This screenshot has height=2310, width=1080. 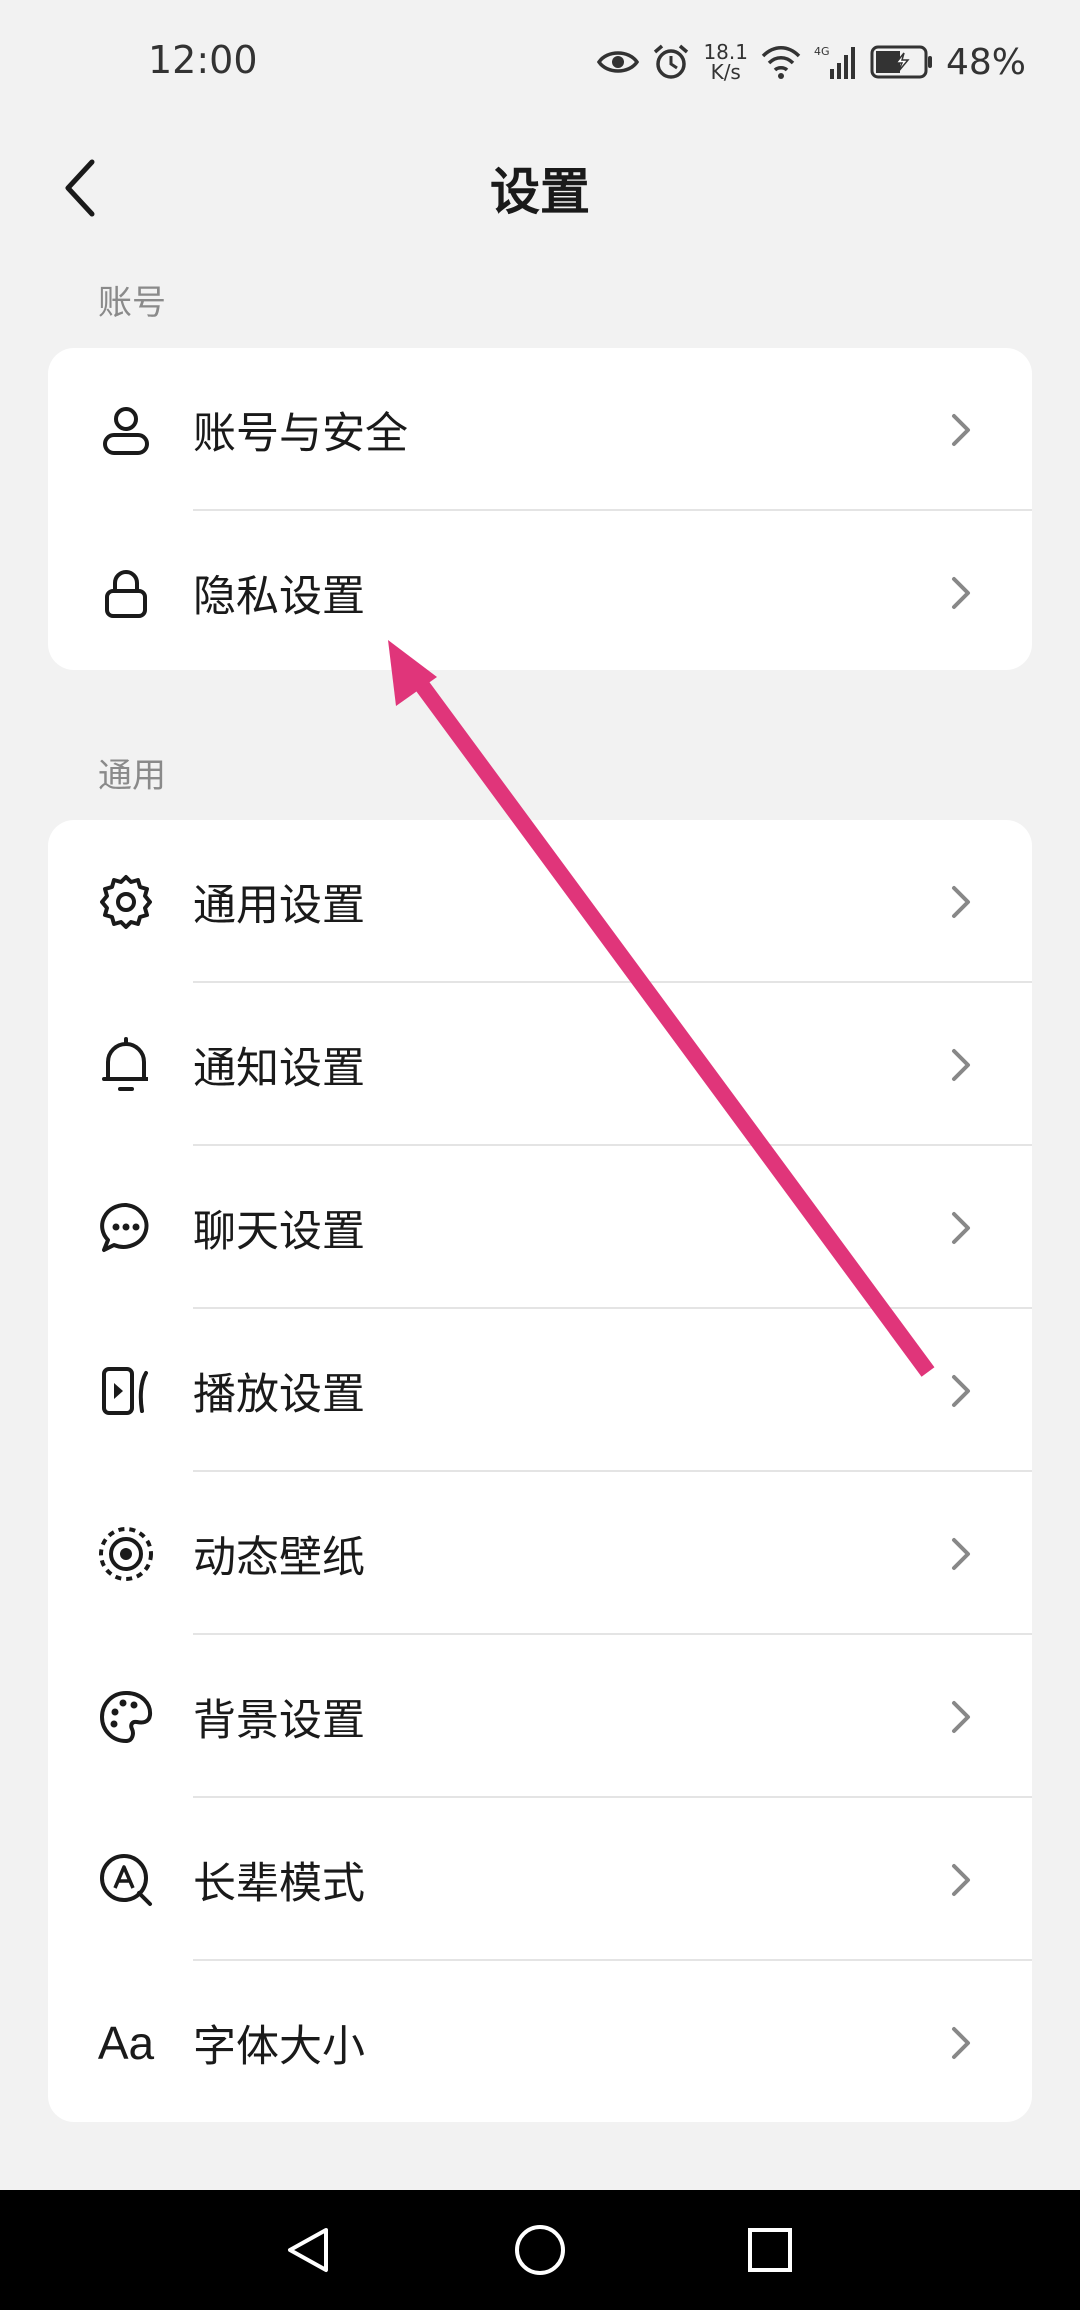 What do you see at coordinates (126, 1391) in the screenshot?
I see `play-video-icon` at bounding box center [126, 1391].